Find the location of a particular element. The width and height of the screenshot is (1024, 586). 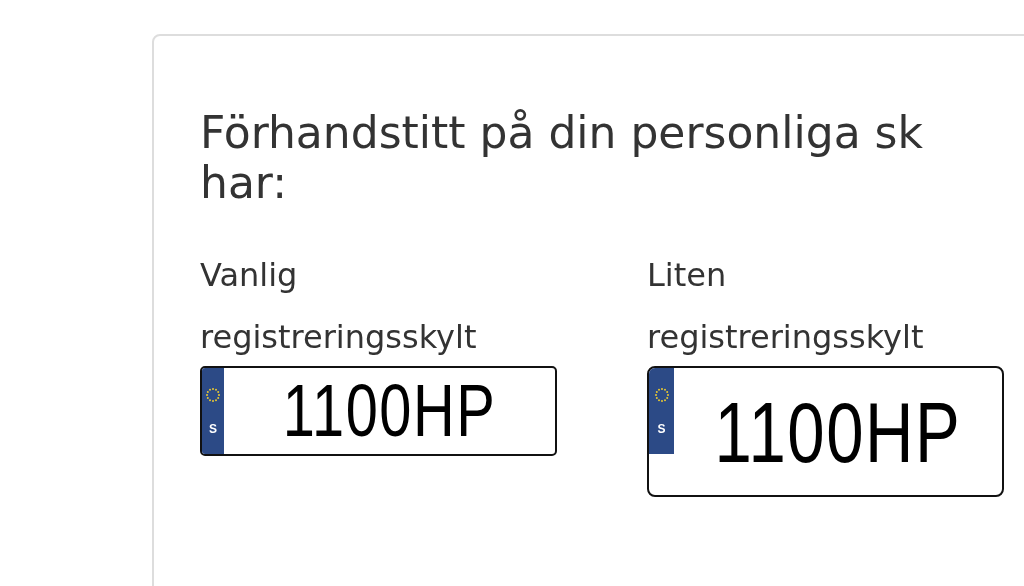

plate-type-label: Liten registreringsskylt is located at coordinates (786, 306).